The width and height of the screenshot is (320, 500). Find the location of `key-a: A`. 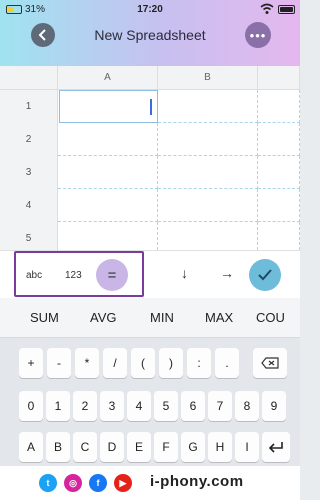

key-a: A is located at coordinates (31, 447).